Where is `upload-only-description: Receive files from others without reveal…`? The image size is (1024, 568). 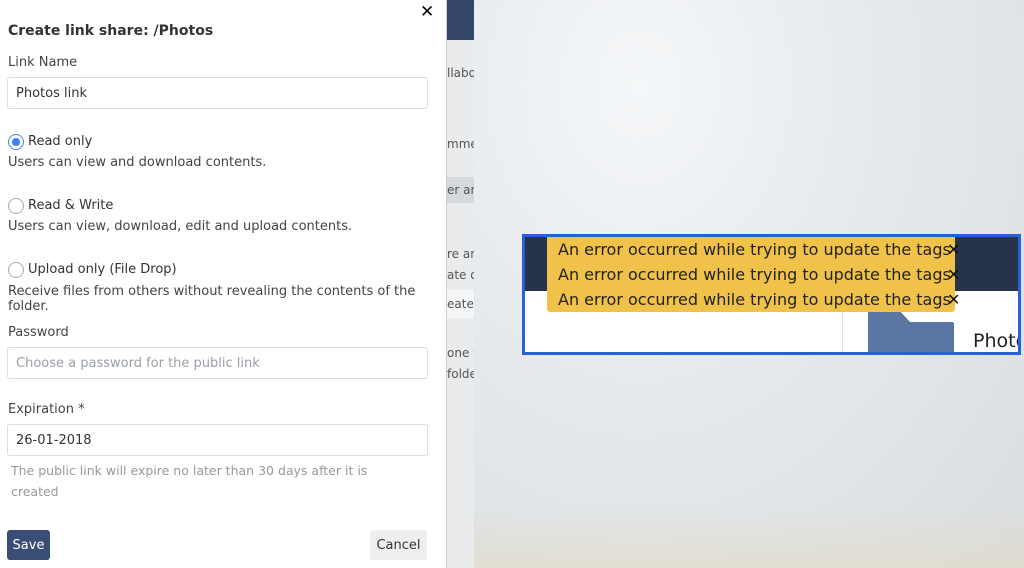 upload-only-description: Receive files from others without reveal… is located at coordinates (212, 299).